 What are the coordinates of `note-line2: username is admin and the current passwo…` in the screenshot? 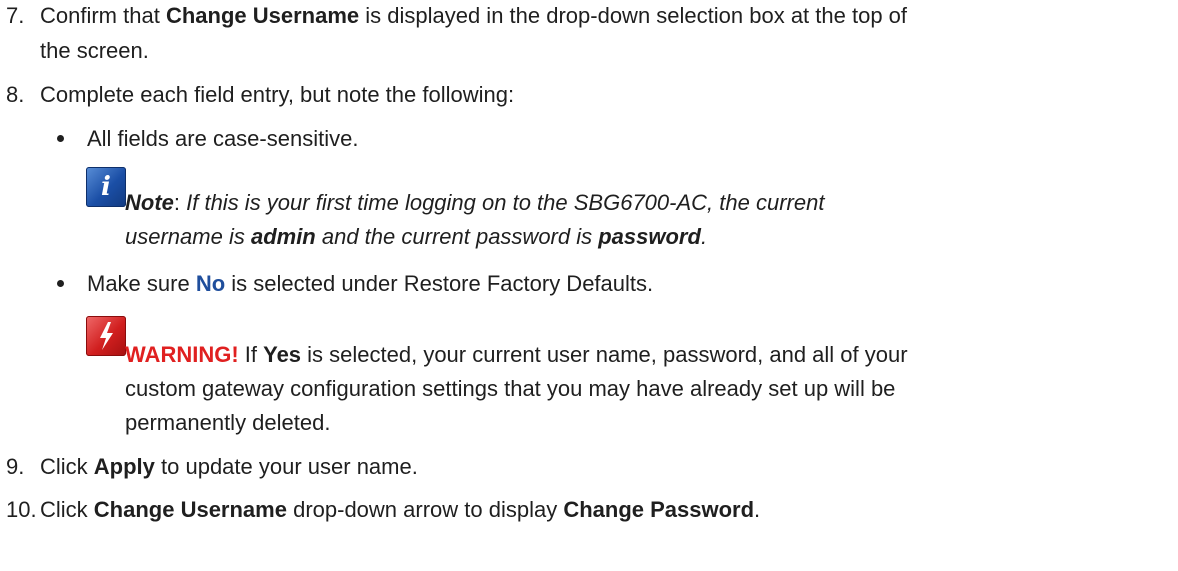 It's located at (416, 237).